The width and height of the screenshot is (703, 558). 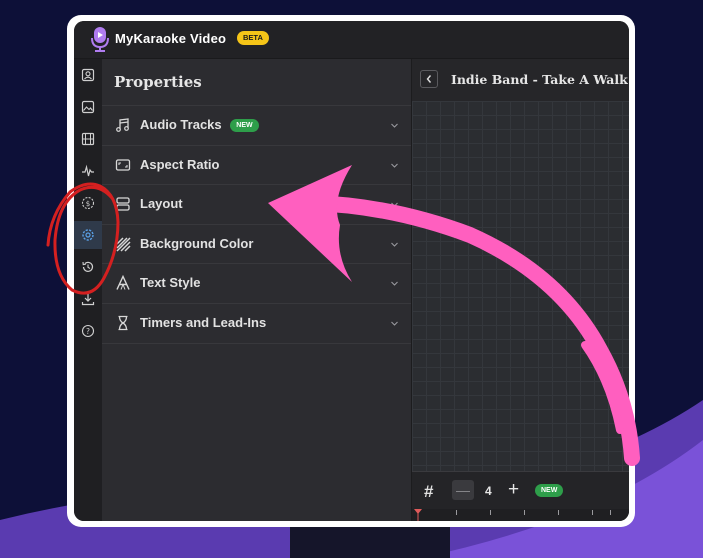 What do you see at coordinates (463, 490) in the screenshot?
I see `grid-decrease-button: —` at bounding box center [463, 490].